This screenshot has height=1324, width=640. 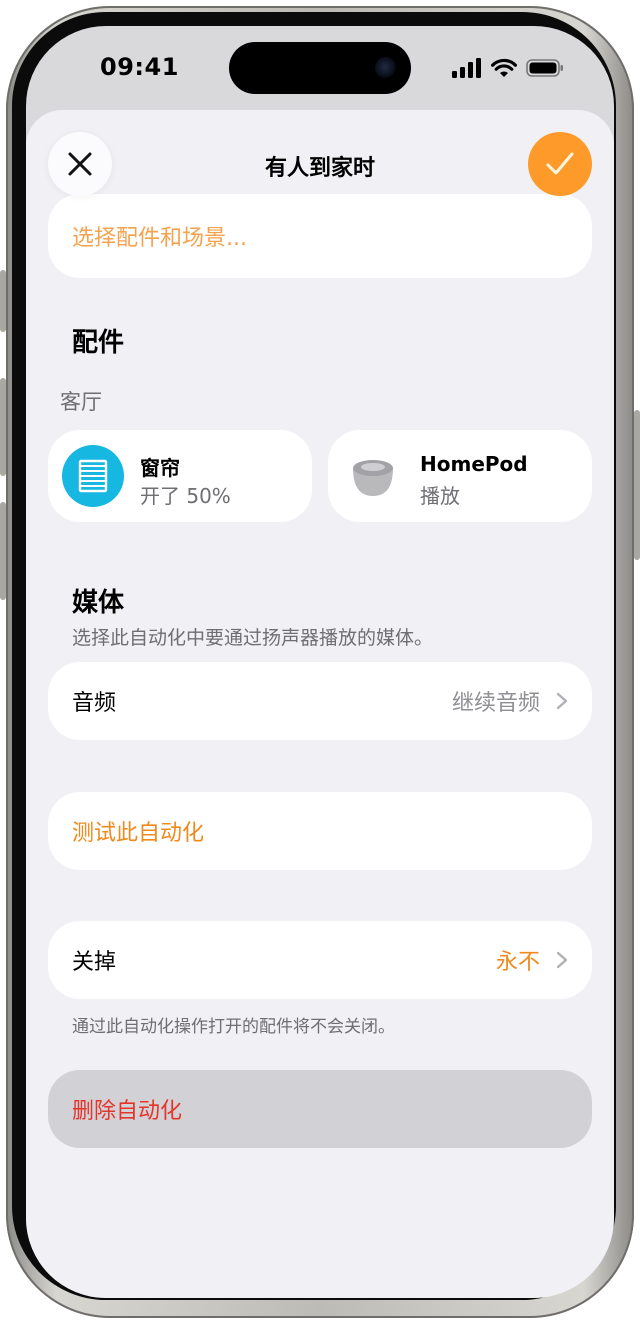 What do you see at coordinates (160, 468) in the screenshot?
I see `accessory-name: 窗帘` at bounding box center [160, 468].